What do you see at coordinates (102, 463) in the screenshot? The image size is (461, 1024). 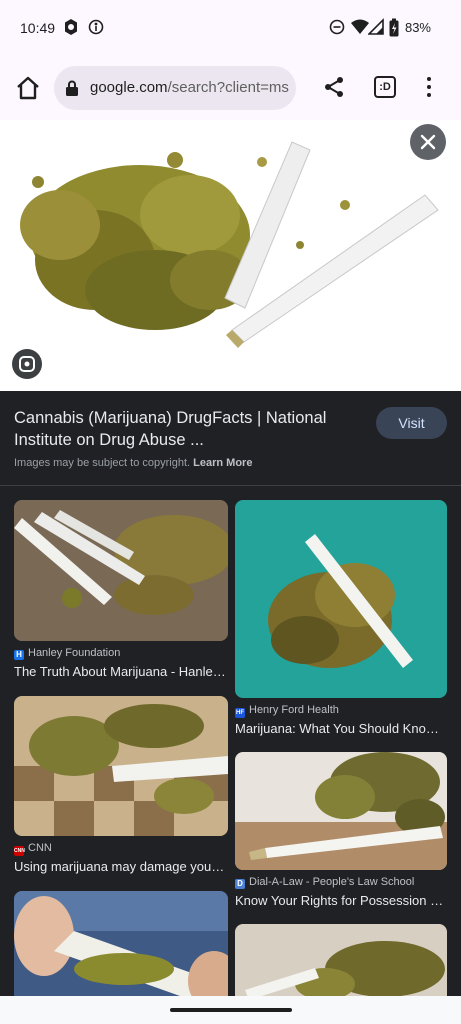 I see `copyright-text: Images may be subject to copyright.` at bounding box center [102, 463].